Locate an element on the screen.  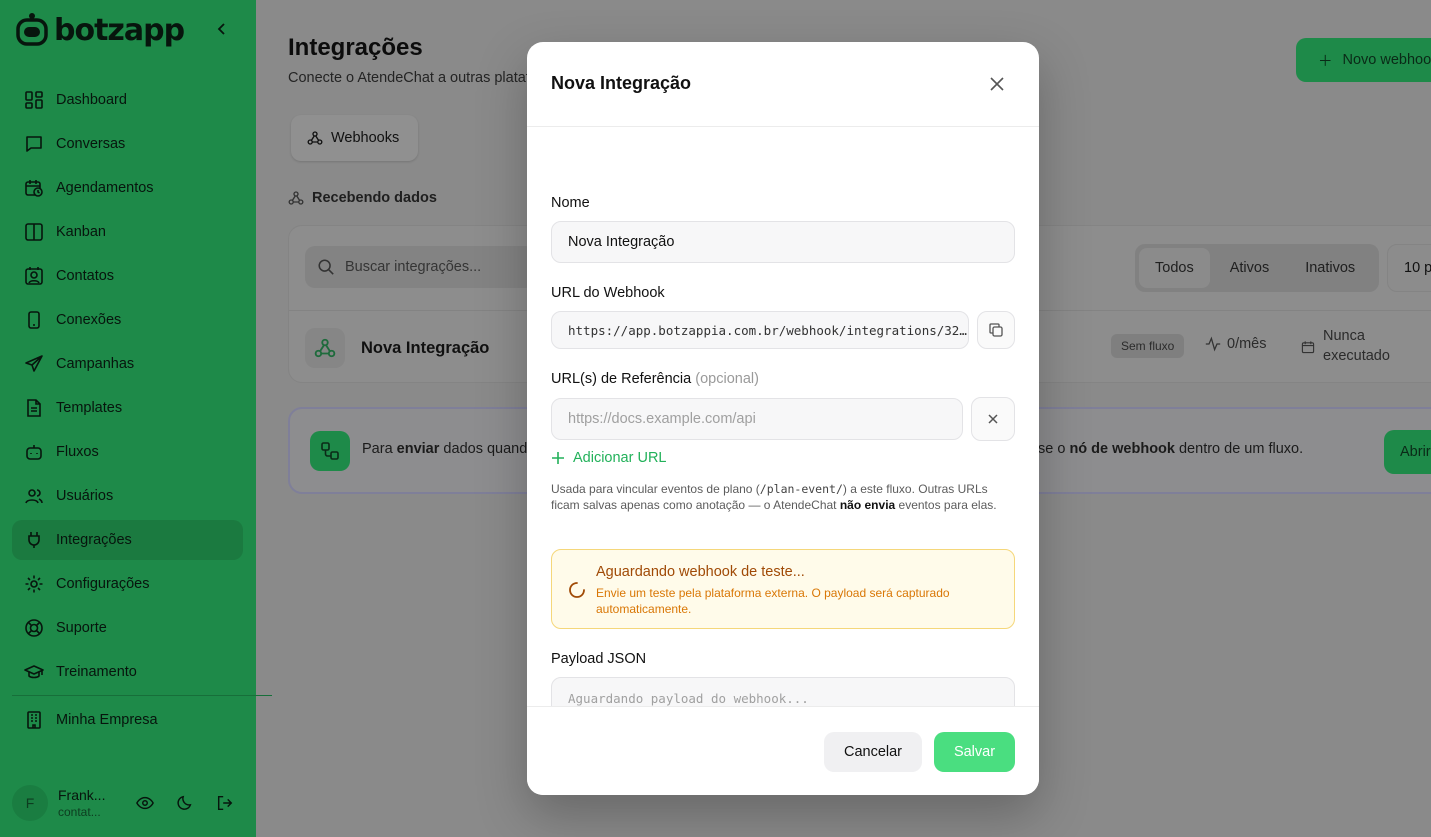
name-field: Nova Integração is located at coordinates (783, 242).